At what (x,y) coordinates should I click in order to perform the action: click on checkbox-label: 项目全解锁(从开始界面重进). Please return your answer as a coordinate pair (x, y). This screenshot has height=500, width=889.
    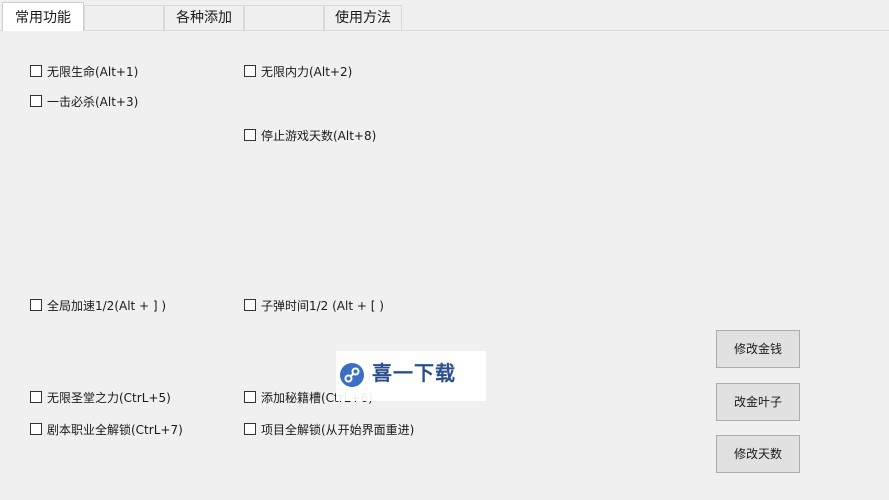
    Looking at the image, I should click on (338, 430).